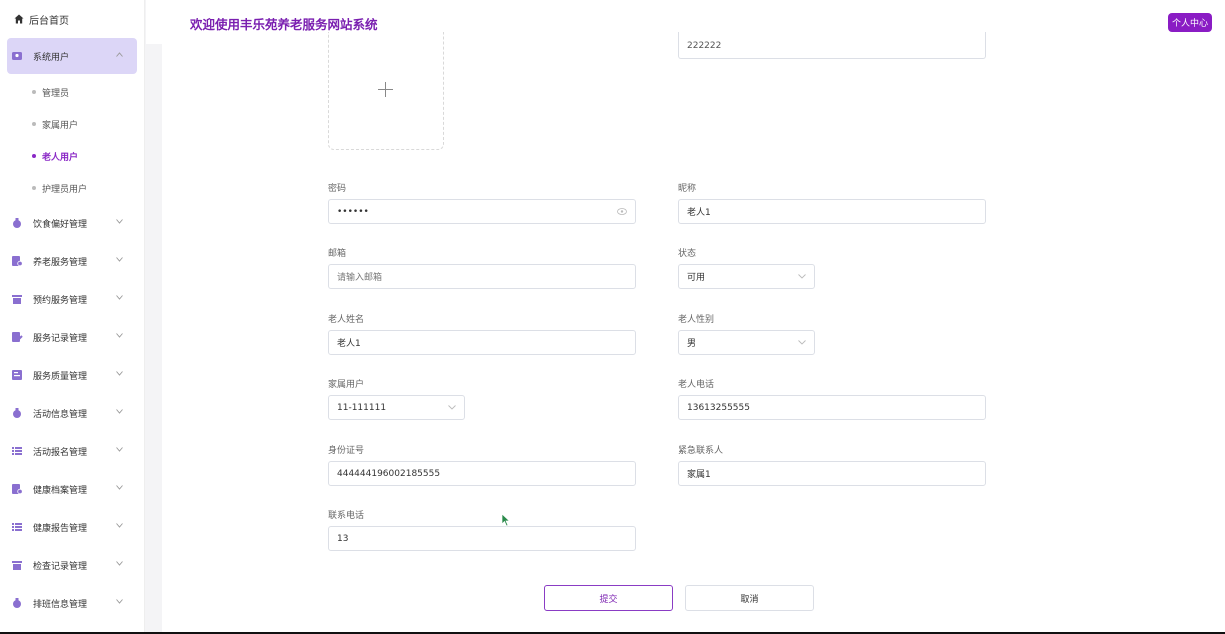 Image resolution: width=1225 pixels, height=634 pixels. I want to click on emergency-contact-field: 家属1, so click(832, 473).